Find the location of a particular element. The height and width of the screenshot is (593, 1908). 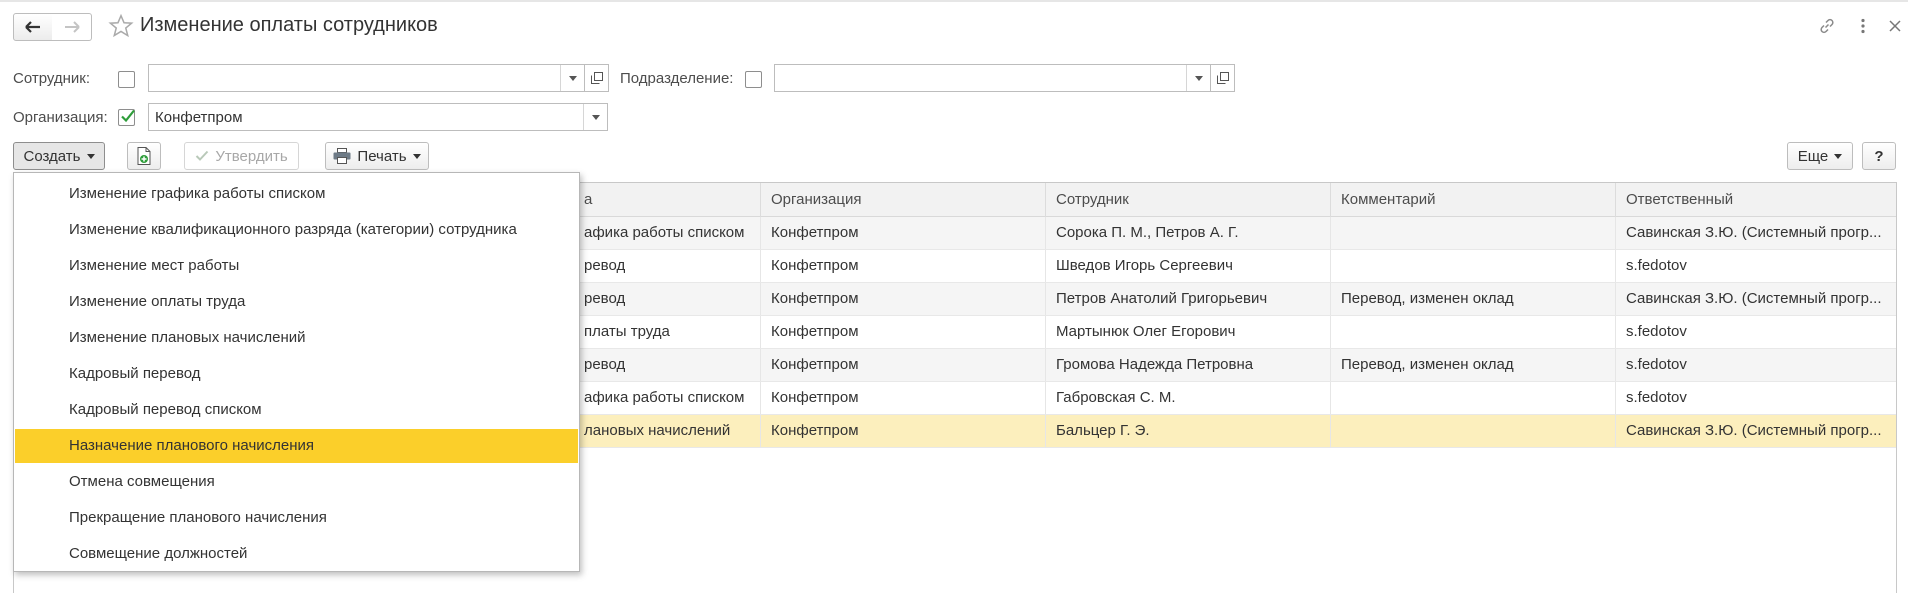

employee-dropdown-button is located at coordinates (572, 78).